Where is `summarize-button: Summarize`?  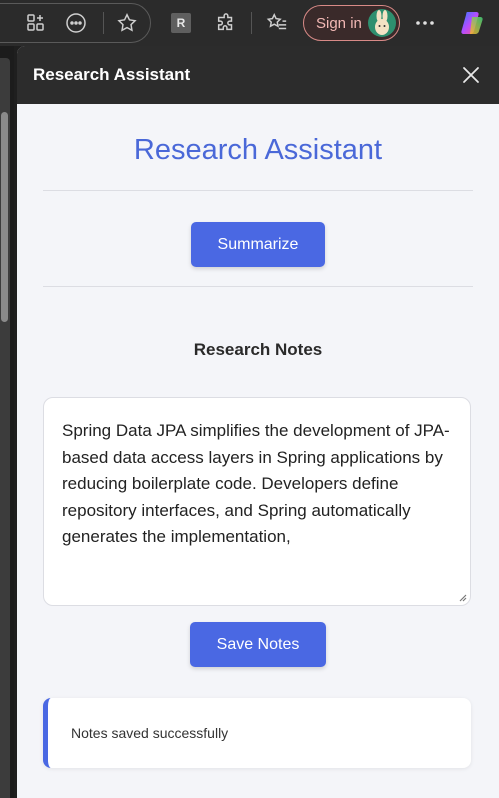
summarize-button: Summarize is located at coordinates (258, 244).